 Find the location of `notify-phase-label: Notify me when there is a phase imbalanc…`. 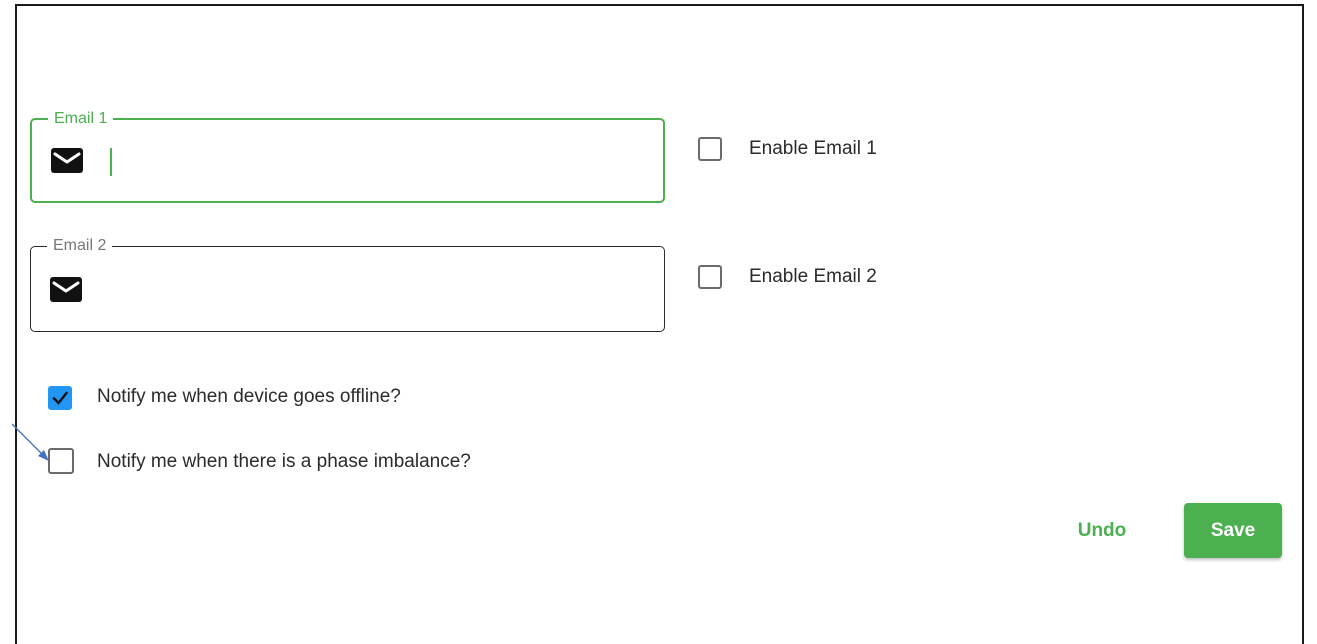

notify-phase-label: Notify me when there is a phase imbalanc… is located at coordinates (284, 461).